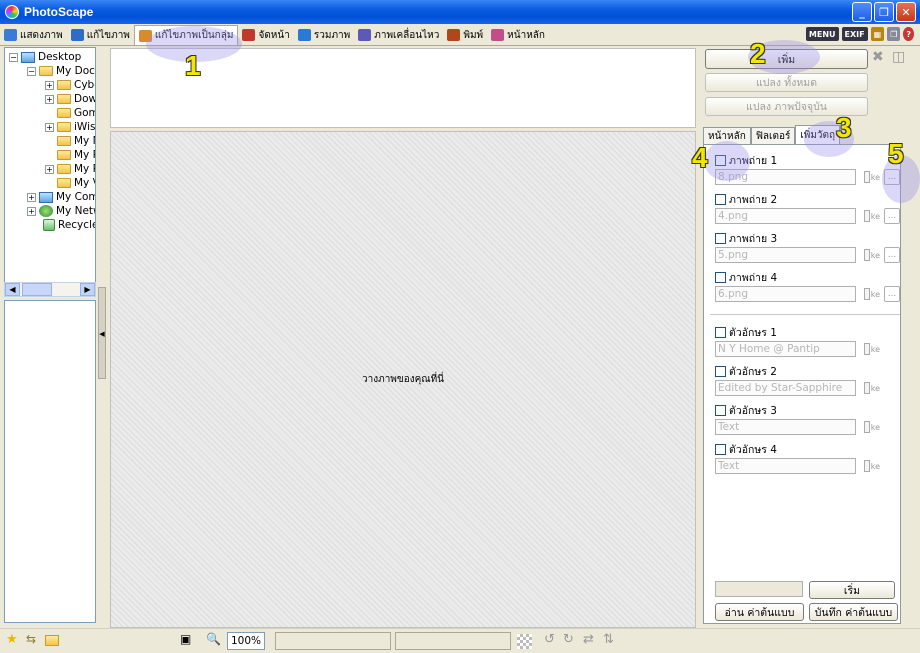 The height and width of the screenshot is (653, 920). I want to click on tree-item: +Downloads, so click(70, 99).